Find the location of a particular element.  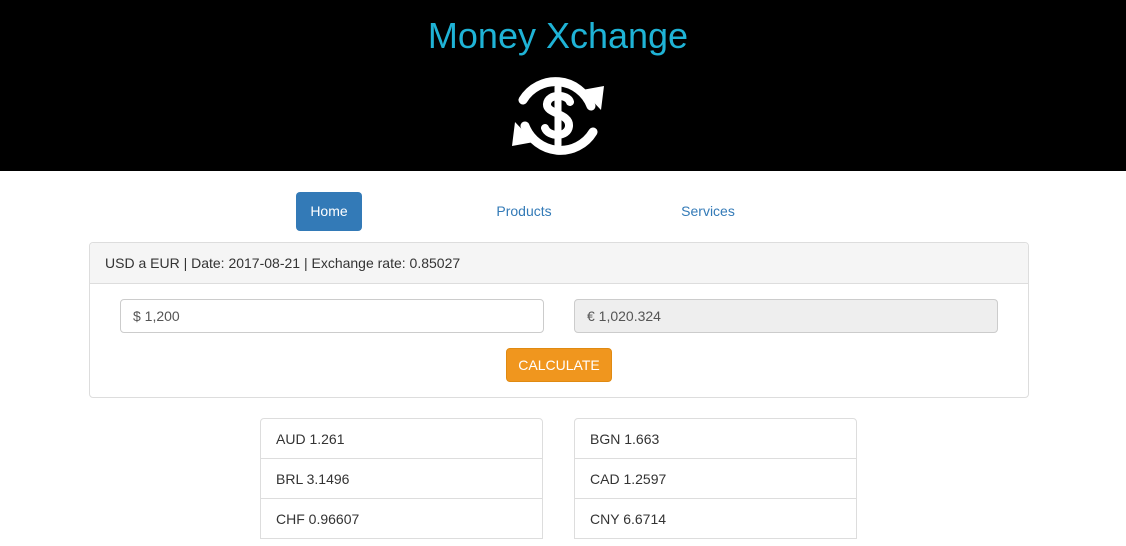

nav-home: Home is located at coordinates (329, 211).